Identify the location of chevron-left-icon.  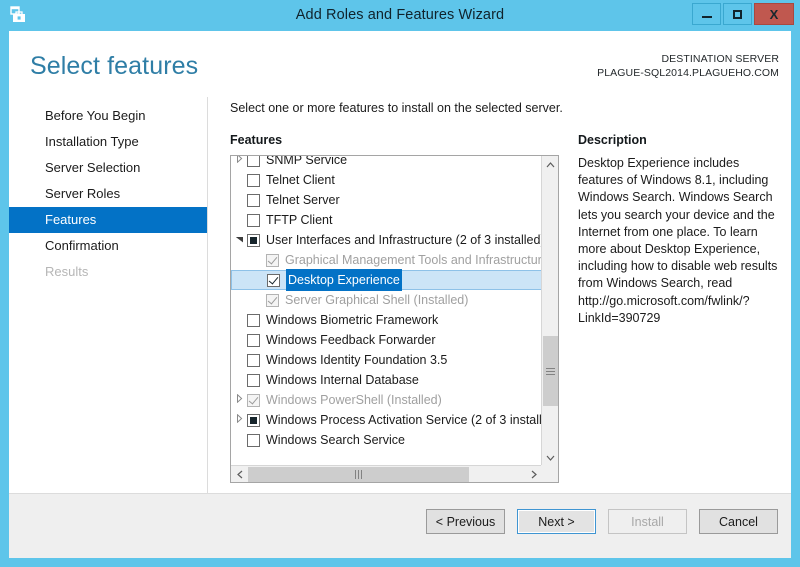
(239, 474).